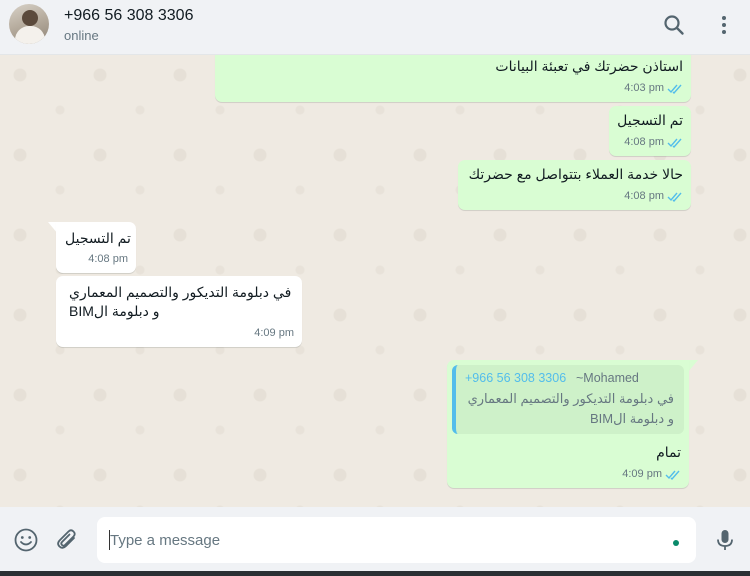 The image size is (750, 576). What do you see at coordinates (650, 131) in the screenshot?
I see `message-bubble-outgoing: تم التسجيل 4:08 pm` at bounding box center [650, 131].